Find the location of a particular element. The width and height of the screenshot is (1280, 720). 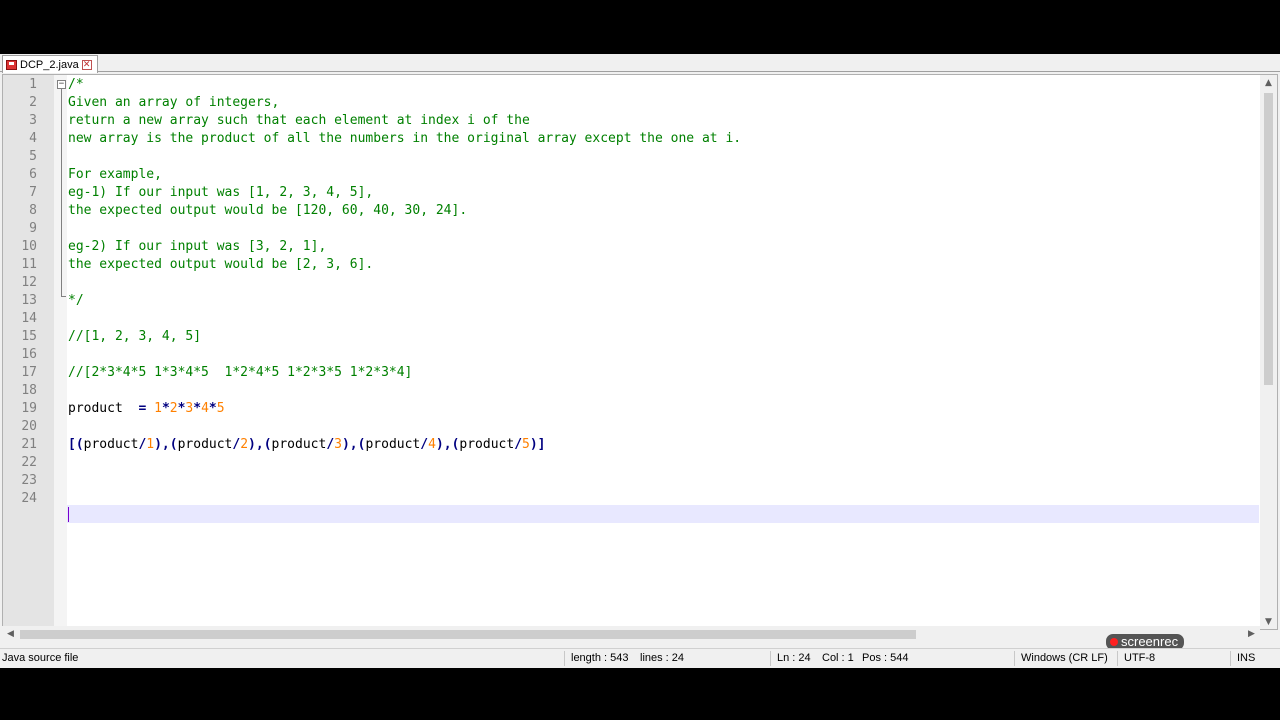

line-number: 3 is located at coordinates (33, 120).